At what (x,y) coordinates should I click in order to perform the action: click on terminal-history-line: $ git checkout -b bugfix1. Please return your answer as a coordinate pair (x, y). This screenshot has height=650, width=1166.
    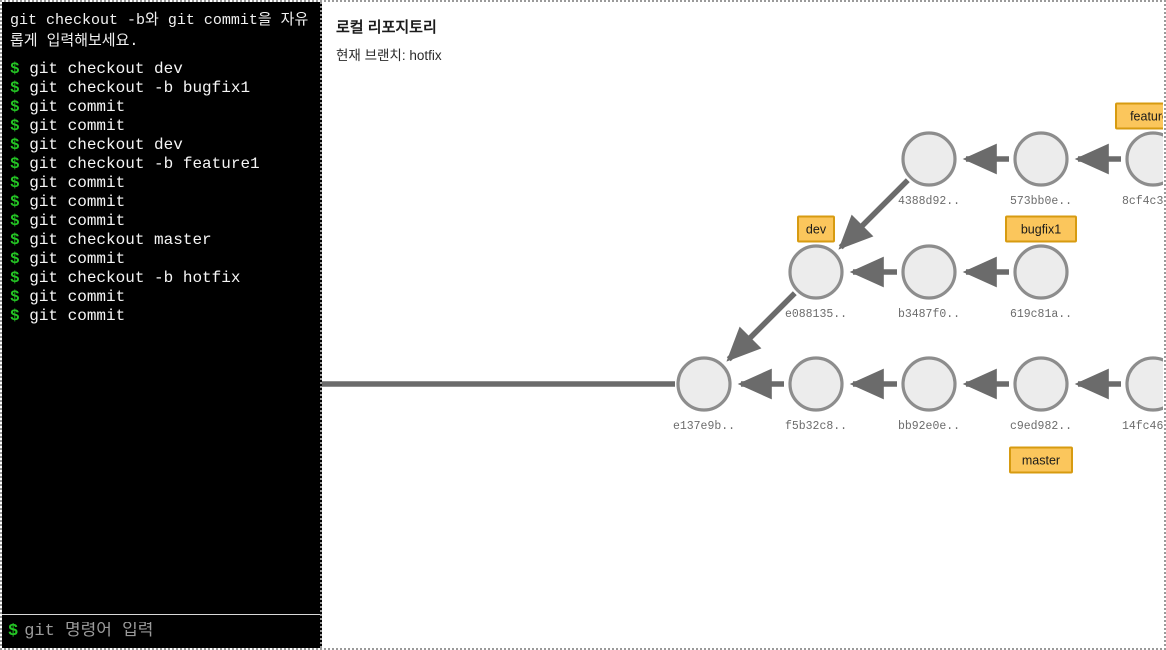
    Looking at the image, I should click on (161, 88).